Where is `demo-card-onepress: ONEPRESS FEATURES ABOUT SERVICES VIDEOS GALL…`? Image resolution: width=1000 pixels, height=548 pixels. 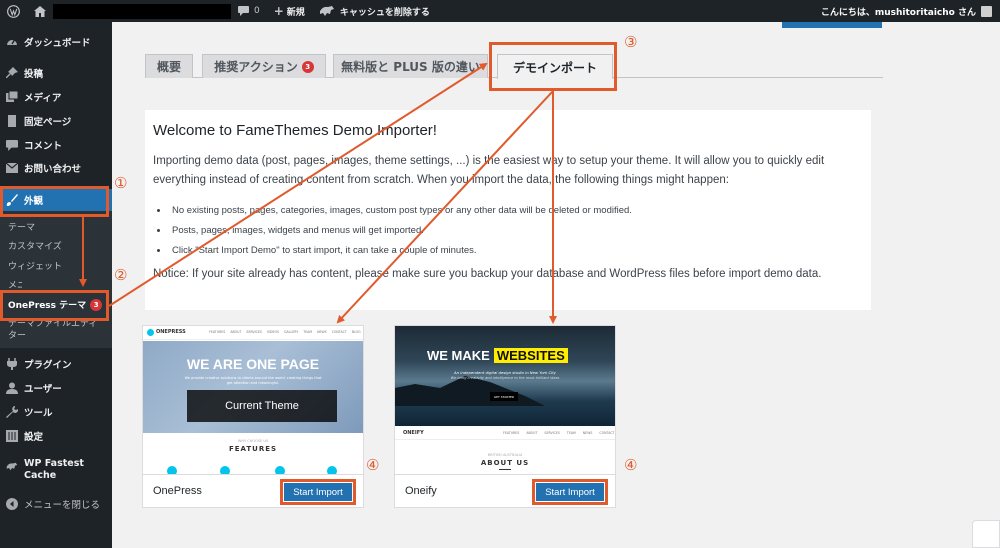 demo-card-onepress: ONEPRESS FEATURES ABOUT SERVICES VIDEOS GALL… is located at coordinates (253, 416).